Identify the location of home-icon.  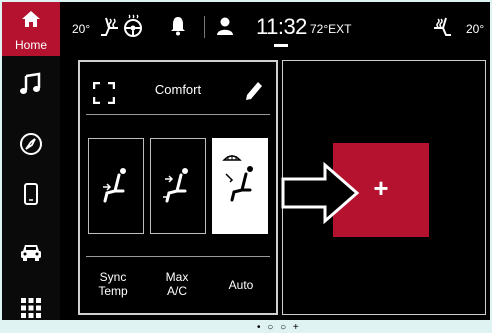
(31, 19).